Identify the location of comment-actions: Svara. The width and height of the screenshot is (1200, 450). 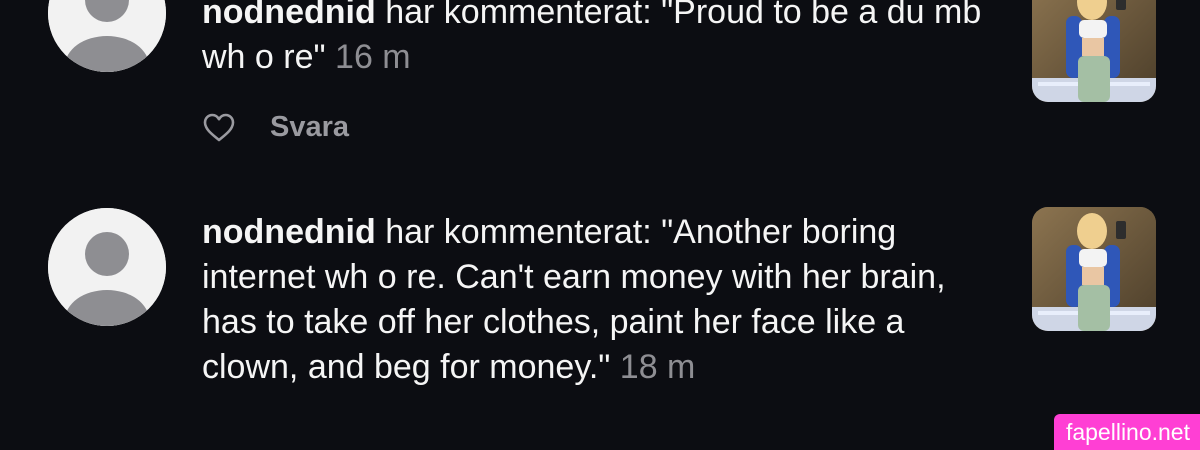
(275, 127).